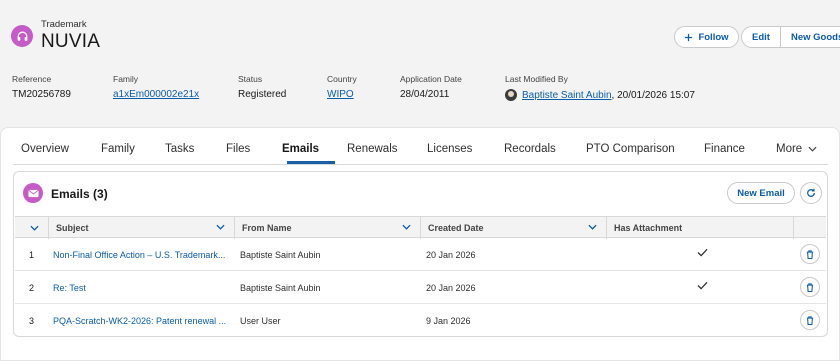 This screenshot has height=361, width=840. Describe the element at coordinates (340, 94) in the screenshot. I see `country-link: WIPO` at that location.